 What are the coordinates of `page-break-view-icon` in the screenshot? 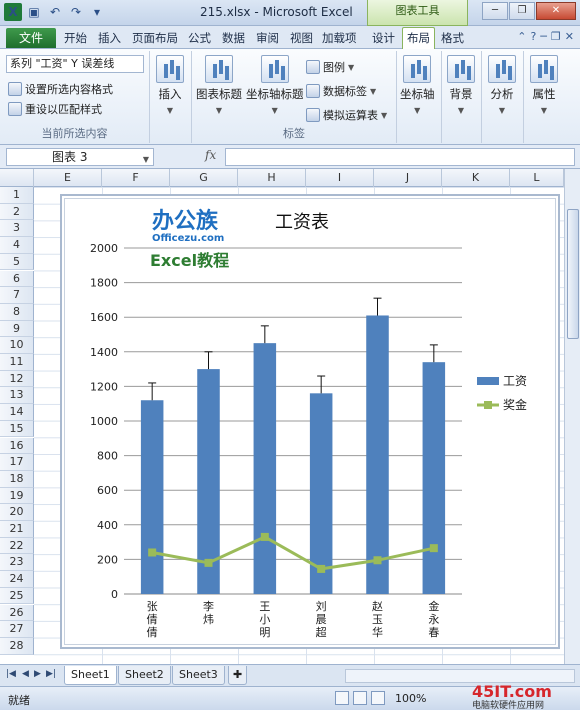 It's located at (378, 698).